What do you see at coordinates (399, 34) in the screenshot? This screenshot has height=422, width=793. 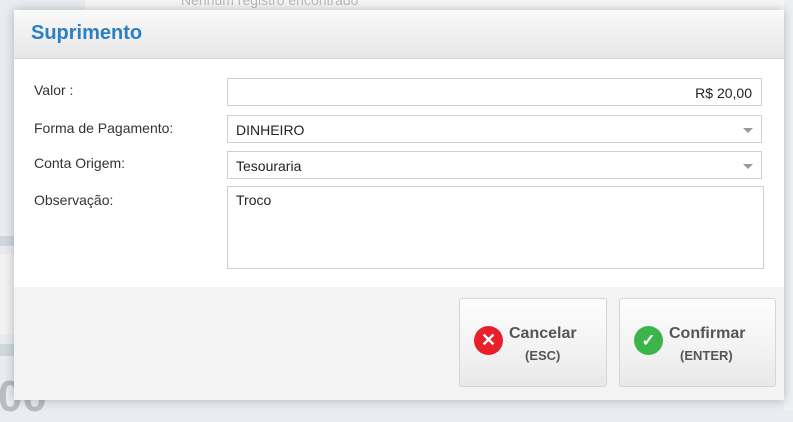 I see `dialog-header: Suprimento` at bounding box center [399, 34].